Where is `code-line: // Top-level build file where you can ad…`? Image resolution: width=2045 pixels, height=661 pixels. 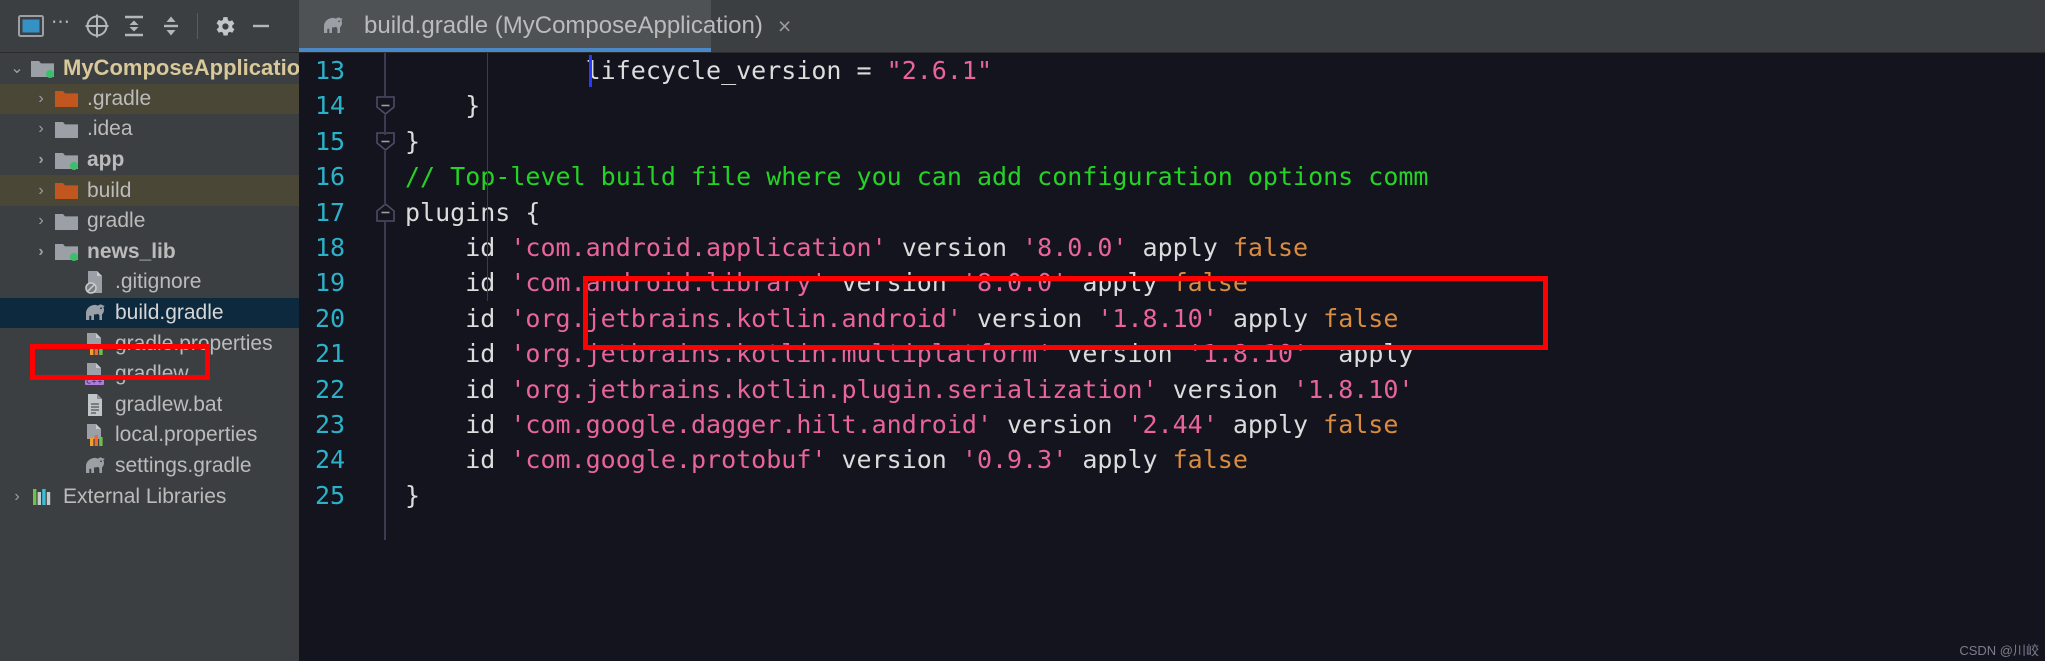
code-line: // Top-level build file where you can ad… is located at coordinates (1225, 176).